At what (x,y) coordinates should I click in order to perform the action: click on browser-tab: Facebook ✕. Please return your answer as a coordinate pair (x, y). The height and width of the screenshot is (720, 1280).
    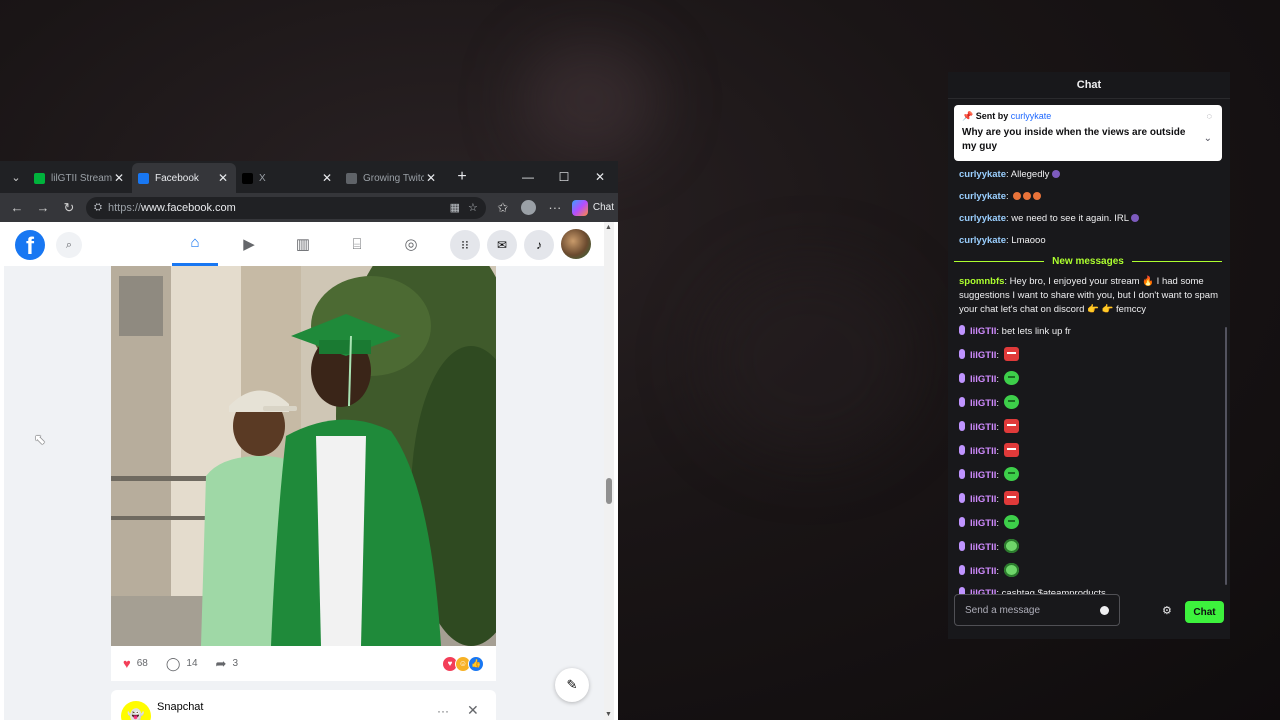
    Looking at the image, I should click on (184, 178).